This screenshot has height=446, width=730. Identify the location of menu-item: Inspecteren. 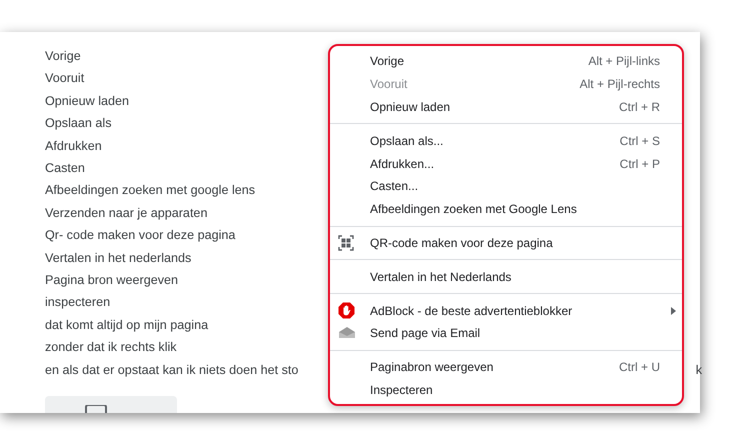
(506, 390).